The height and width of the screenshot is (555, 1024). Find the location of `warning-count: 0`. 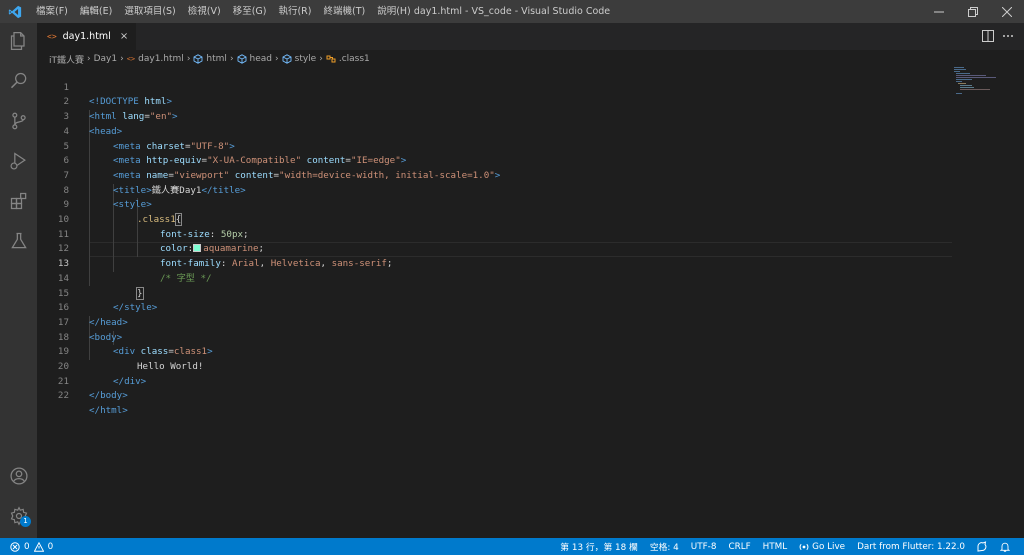

warning-count: 0 is located at coordinates (50, 546).